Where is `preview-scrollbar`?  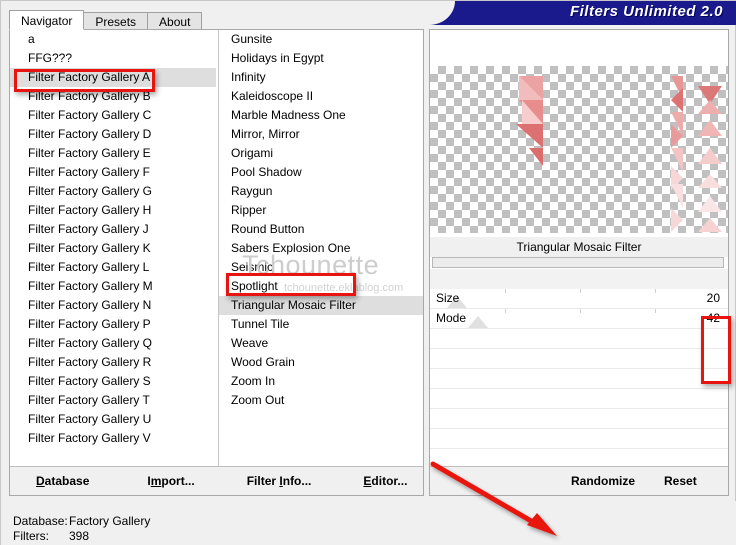
preview-scrollbar is located at coordinates (578, 262).